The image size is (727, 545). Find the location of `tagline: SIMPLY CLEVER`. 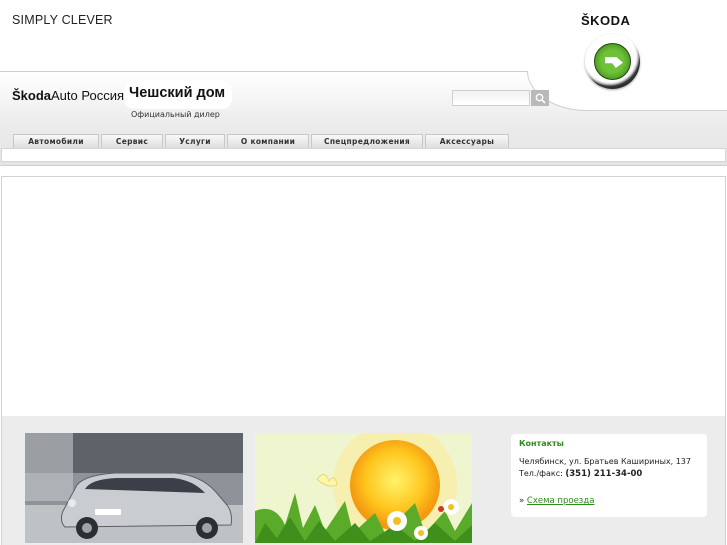

tagline: SIMPLY CLEVER is located at coordinates (62, 20).